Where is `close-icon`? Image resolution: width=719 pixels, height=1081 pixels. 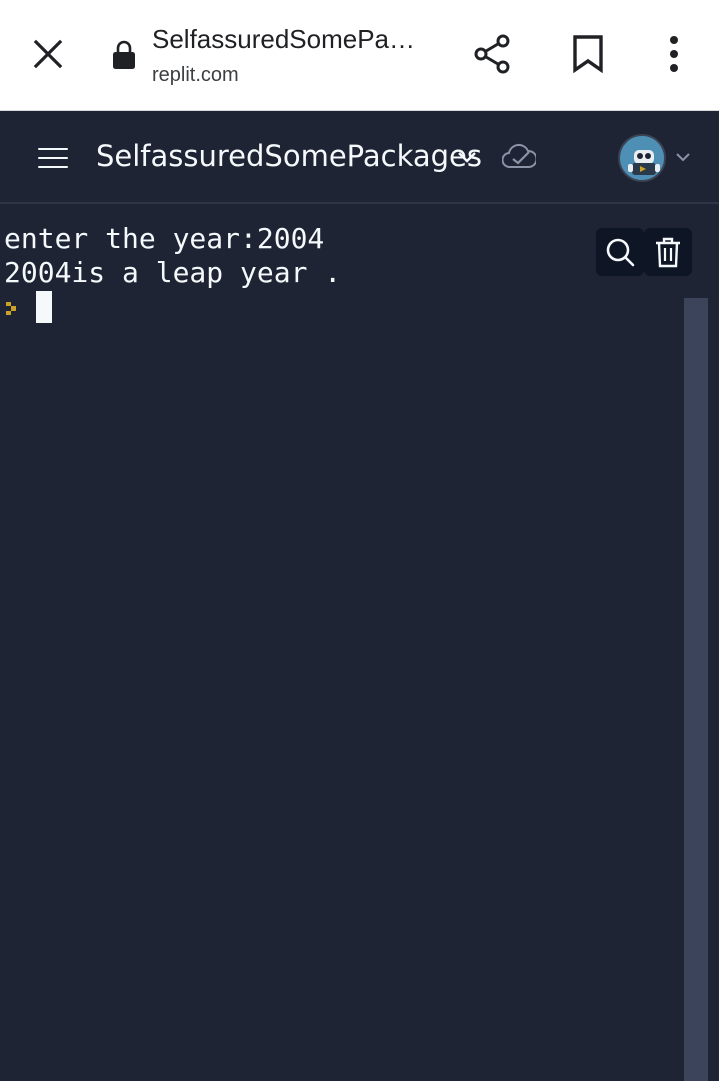
close-icon is located at coordinates (48, 54).